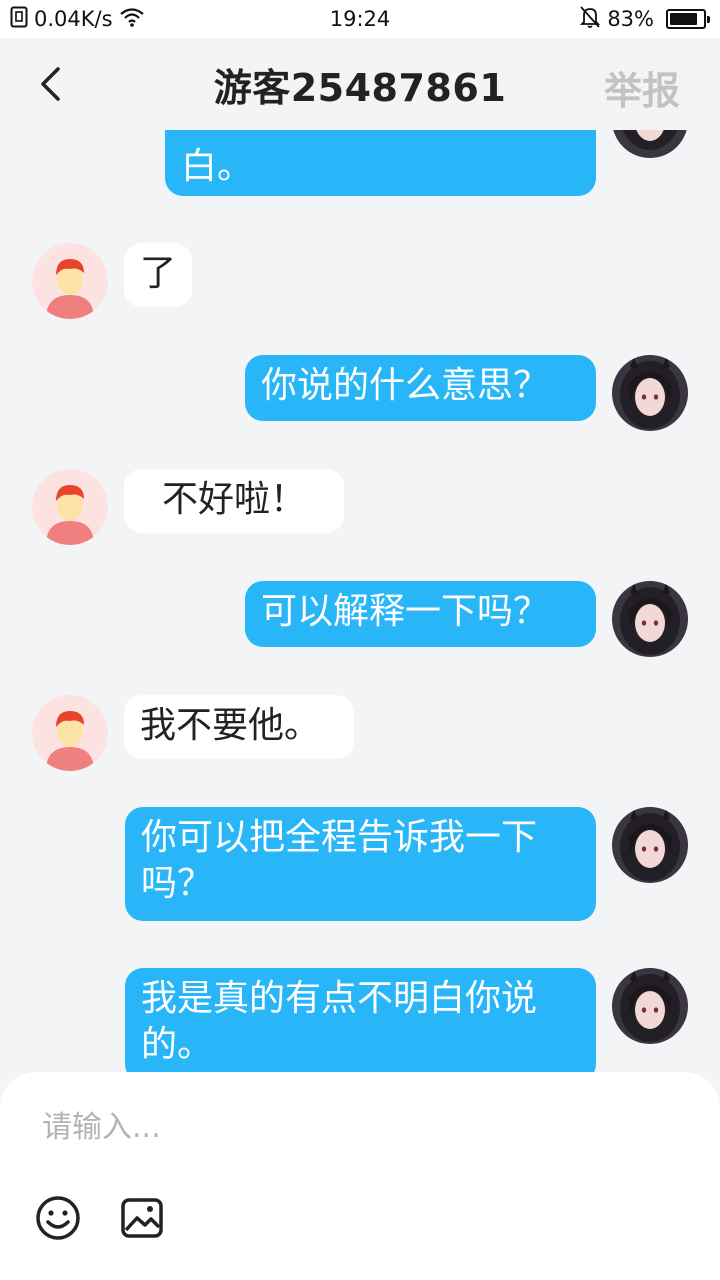 The width and height of the screenshot is (720, 1280). Describe the element at coordinates (362, 1127) in the screenshot. I see `message-input` at that location.